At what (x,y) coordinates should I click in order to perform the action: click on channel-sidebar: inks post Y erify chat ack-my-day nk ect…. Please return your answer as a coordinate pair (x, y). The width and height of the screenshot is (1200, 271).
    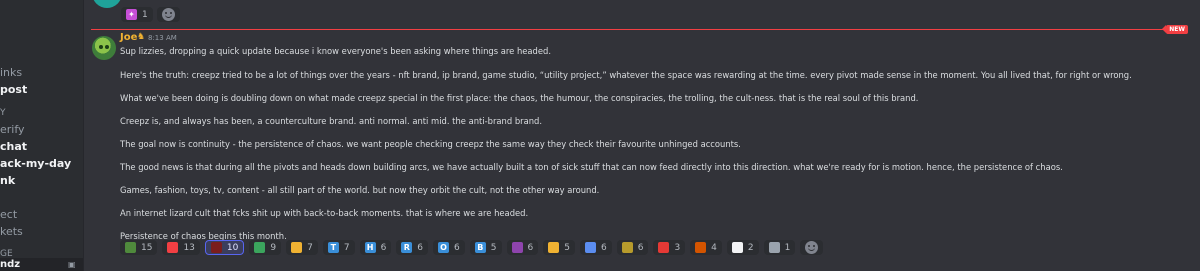
    Looking at the image, I should click on (42, 135).